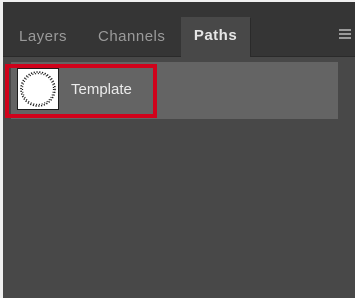 The image size is (355, 298). Describe the element at coordinates (345, 35) in the screenshot. I see `hamburger-menu-icon` at that location.